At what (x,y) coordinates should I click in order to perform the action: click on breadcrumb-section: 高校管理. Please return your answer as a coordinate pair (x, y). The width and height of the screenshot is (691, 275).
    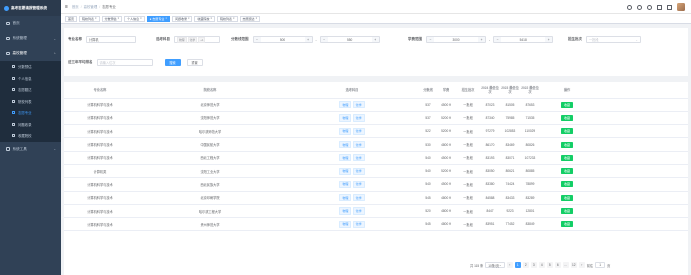
    Looking at the image, I should click on (91, 6).